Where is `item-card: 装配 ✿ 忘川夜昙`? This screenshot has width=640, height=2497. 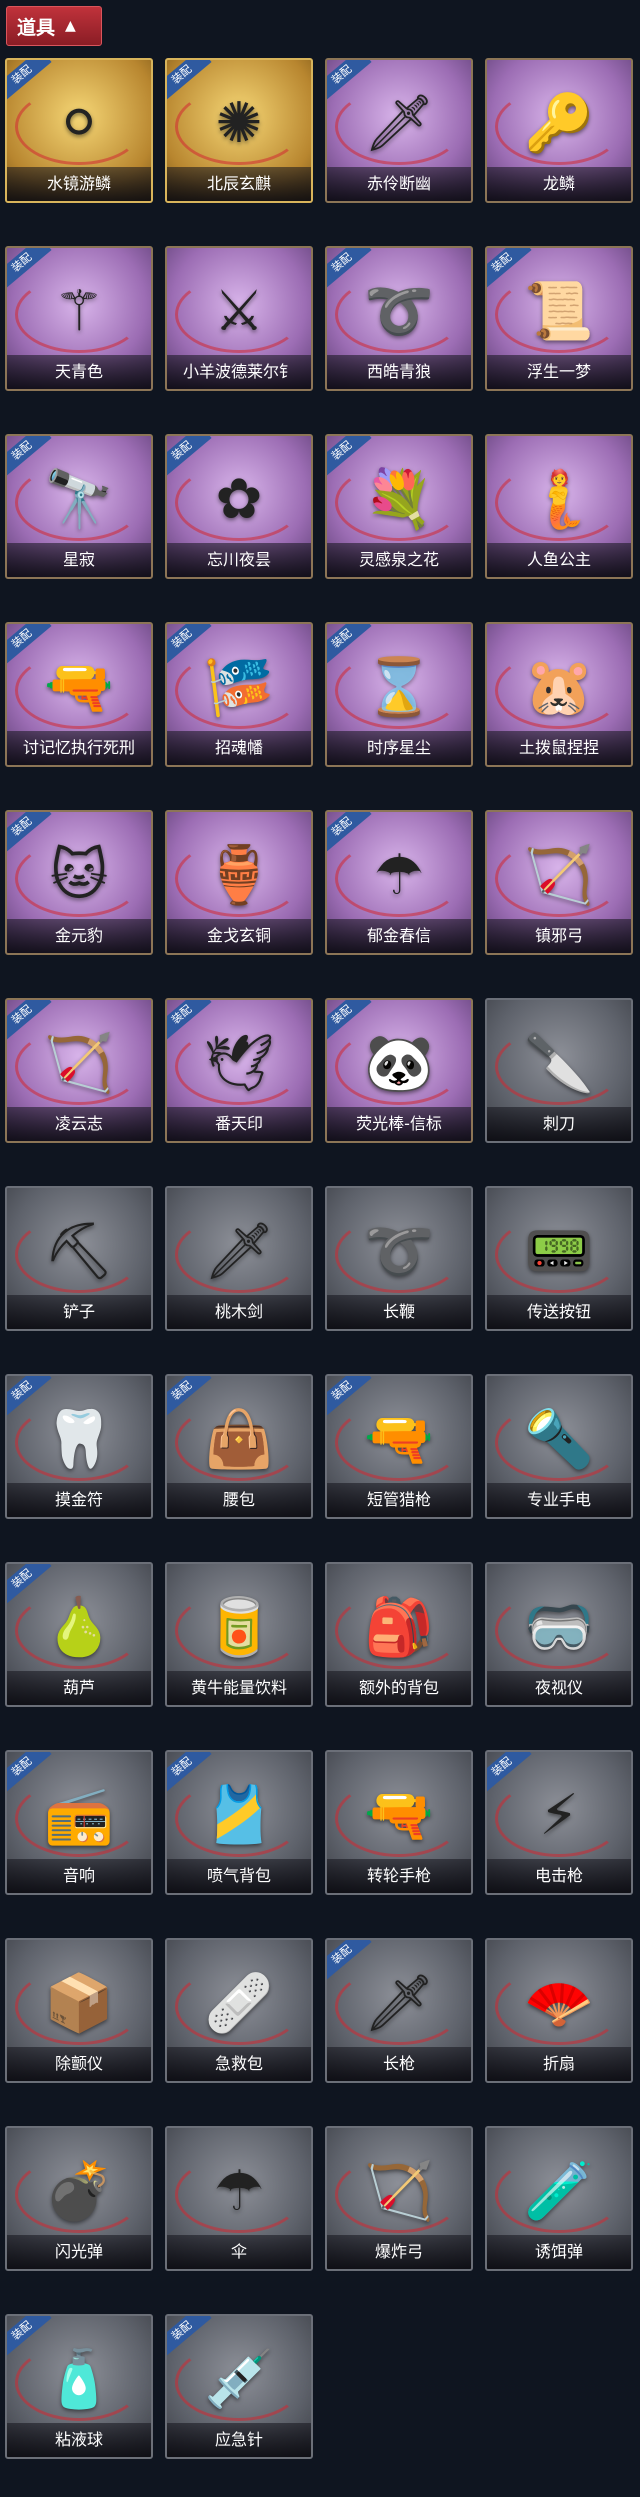
item-card: 装配 ✿ 忘川夜昙 is located at coordinates (239, 506).